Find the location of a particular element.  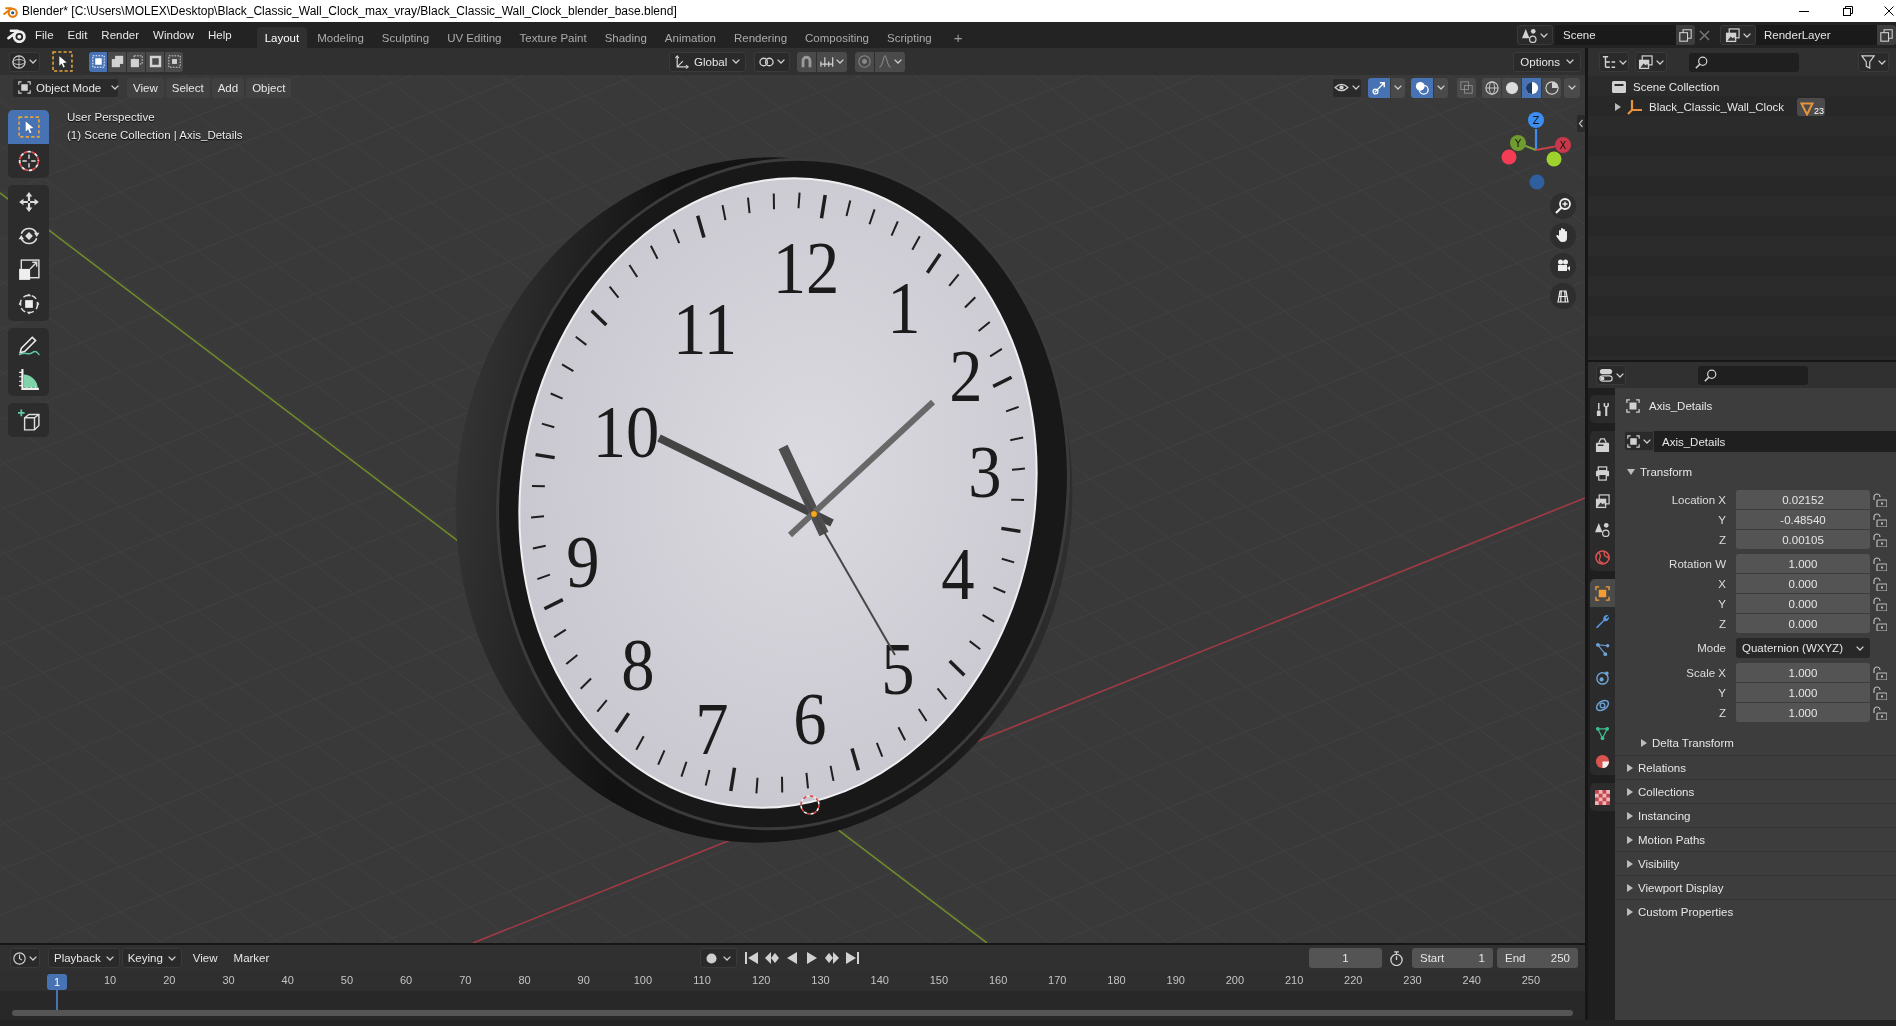

filter-dropdown is located at coordinates (1873, 62).